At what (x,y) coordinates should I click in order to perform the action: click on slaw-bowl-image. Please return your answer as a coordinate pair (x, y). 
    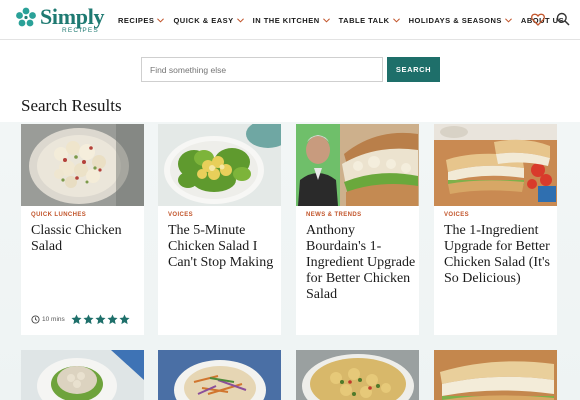
    Looking at the image, I should click on (219, 375).